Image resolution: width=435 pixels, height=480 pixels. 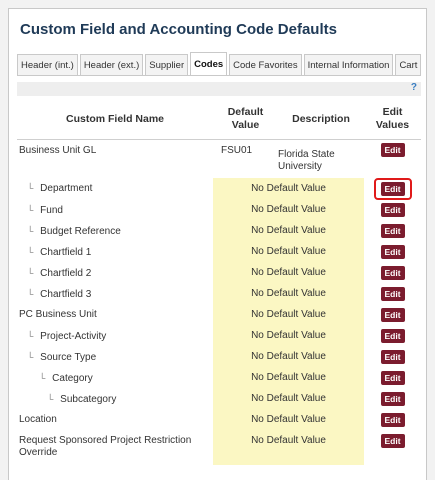 I want to click on table-row: └ Department No Default Value Edit, so click(x=219, y=188).